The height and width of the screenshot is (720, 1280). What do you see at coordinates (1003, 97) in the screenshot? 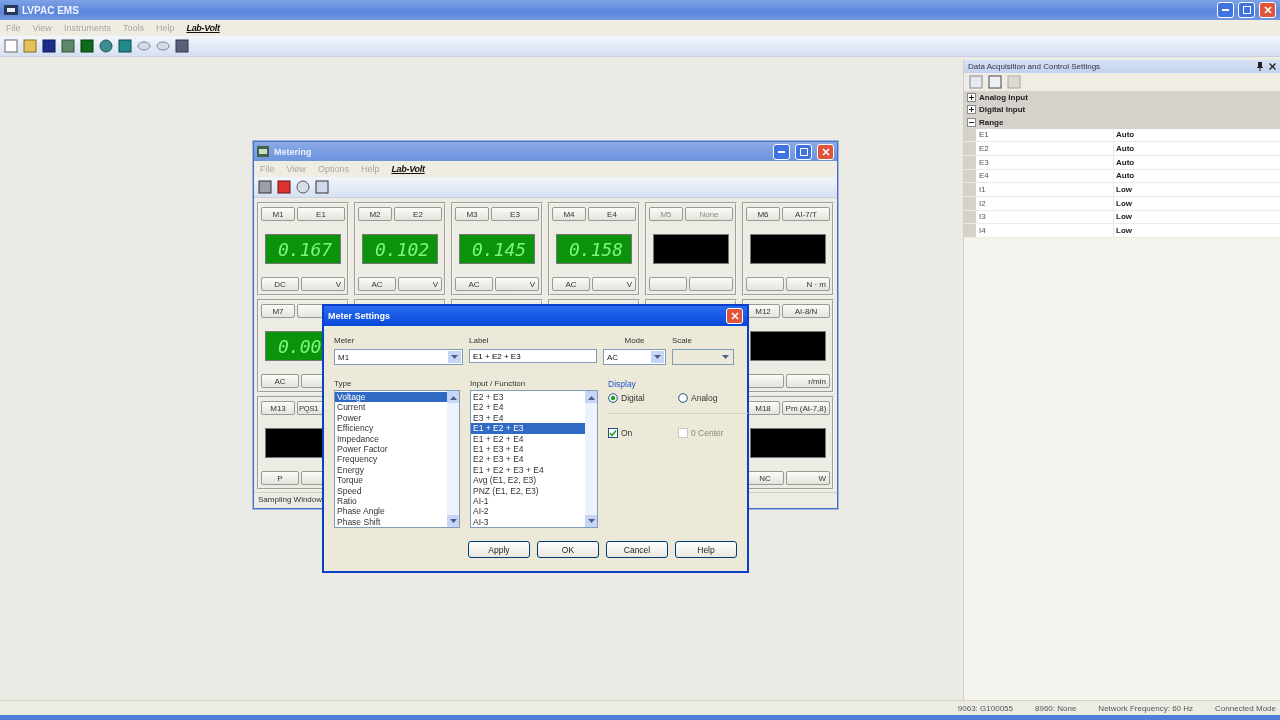
I see `category-label: Analog Input` at bounding box center [1003, 97].